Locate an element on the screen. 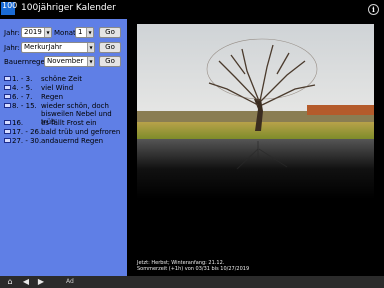 Image resolution: width=384 pixels, height=288 pixels. list-item: 6. - 7. Regen is located at coordinates (63, 97).